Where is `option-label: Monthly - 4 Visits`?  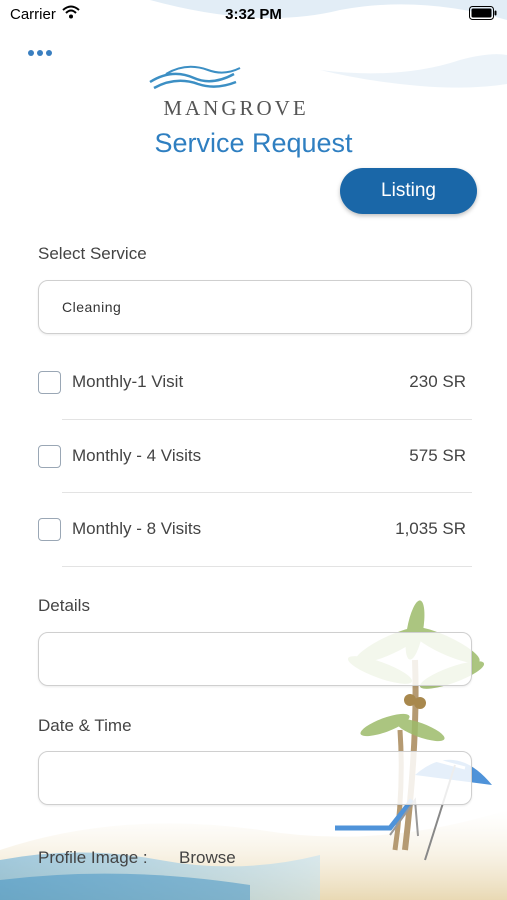 option-label: Monthly - 4 Visits is located at coordinates (137, 455).